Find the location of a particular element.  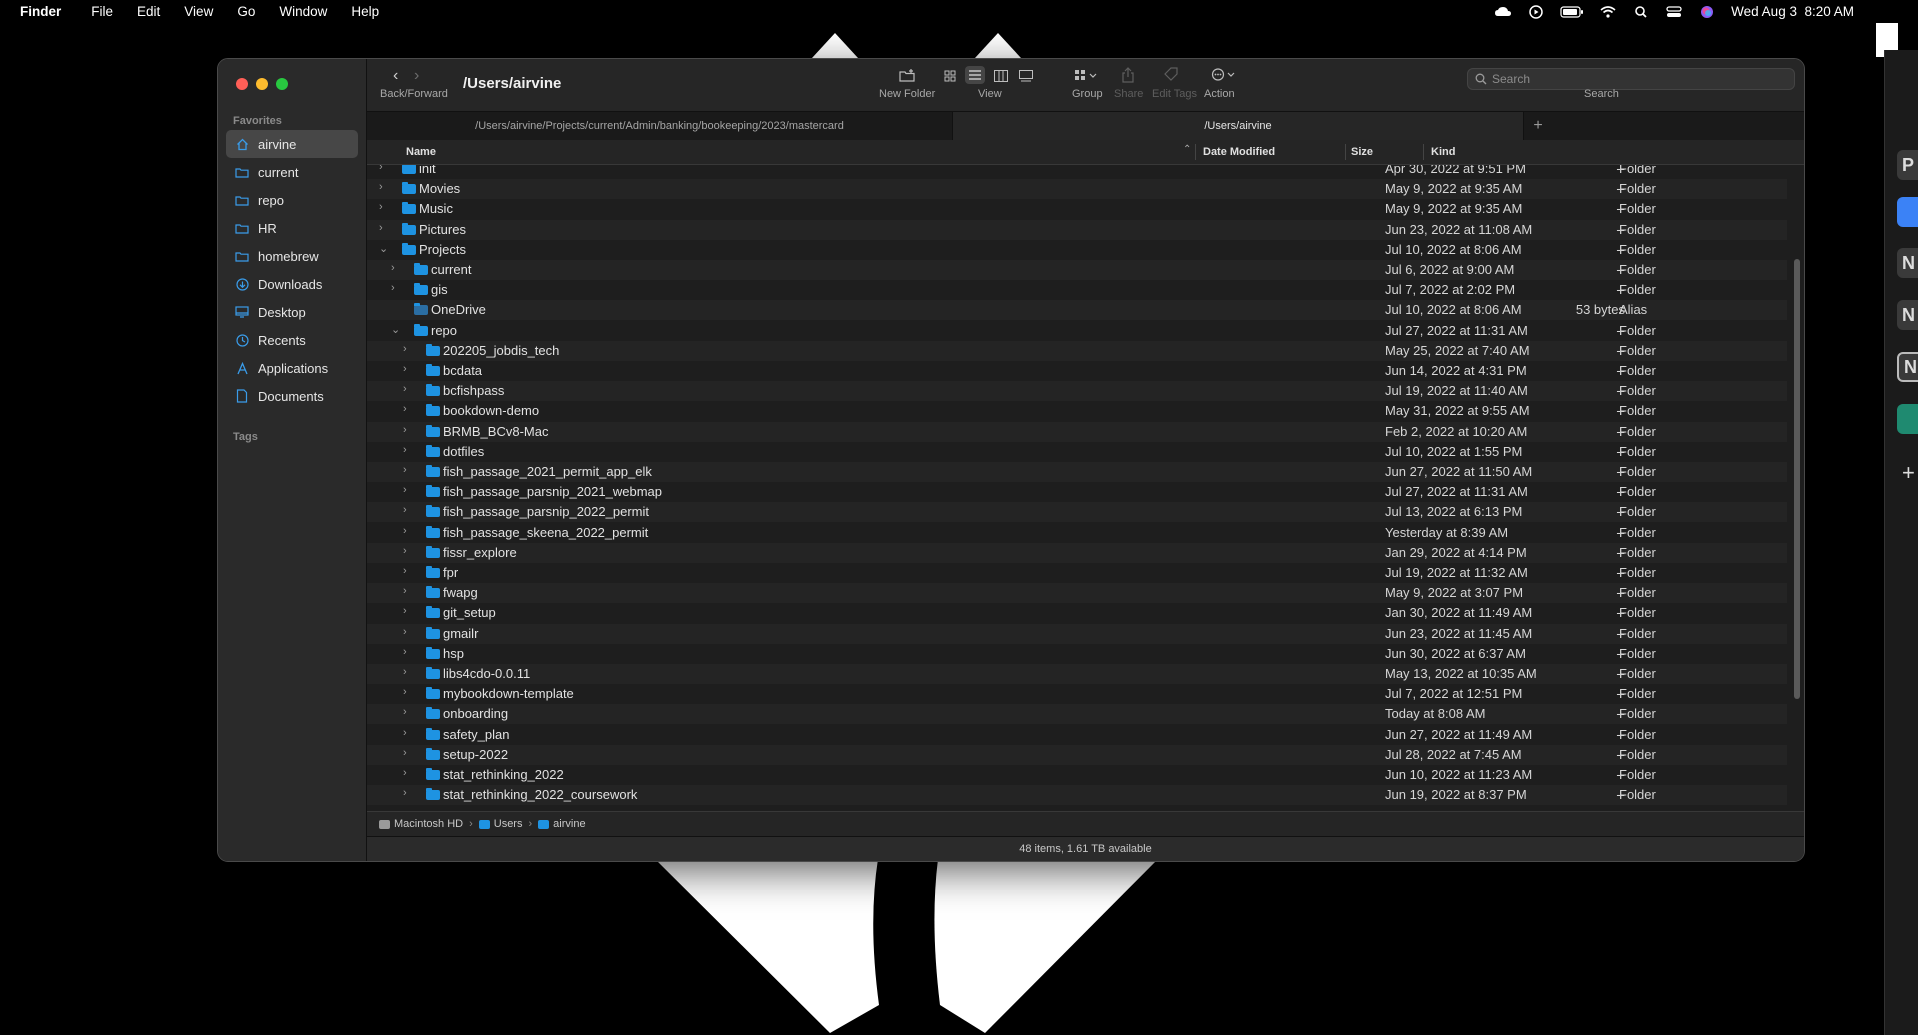

table-row: › bcdata Jun 14, 2022 at 4:31 PM -- Folder is located at coordinates (1077, 371).